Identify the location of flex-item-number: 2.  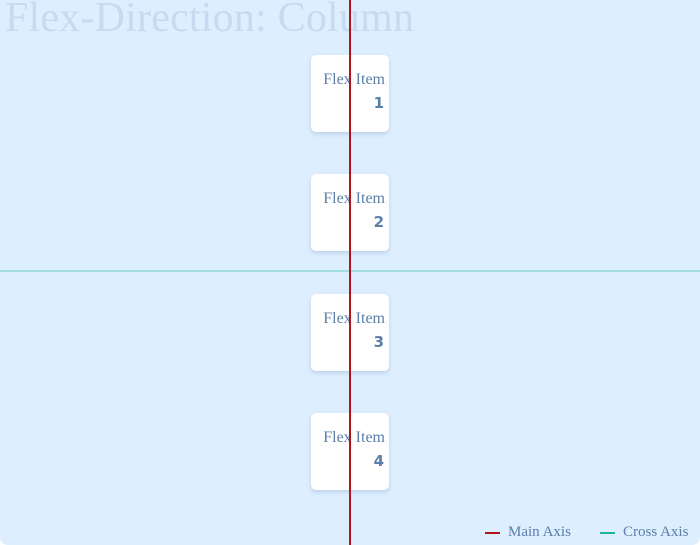
(378, 222).